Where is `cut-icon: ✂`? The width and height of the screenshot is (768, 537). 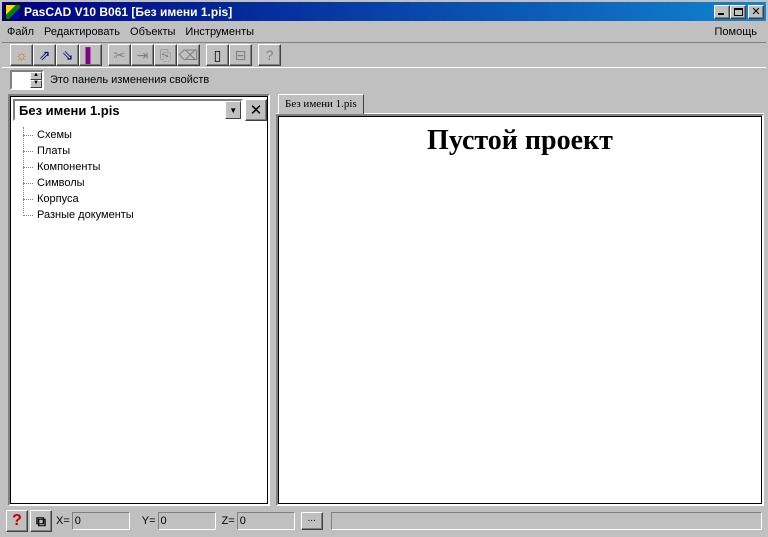
cut-icon: ✂ is located at coordinates (119, 55).